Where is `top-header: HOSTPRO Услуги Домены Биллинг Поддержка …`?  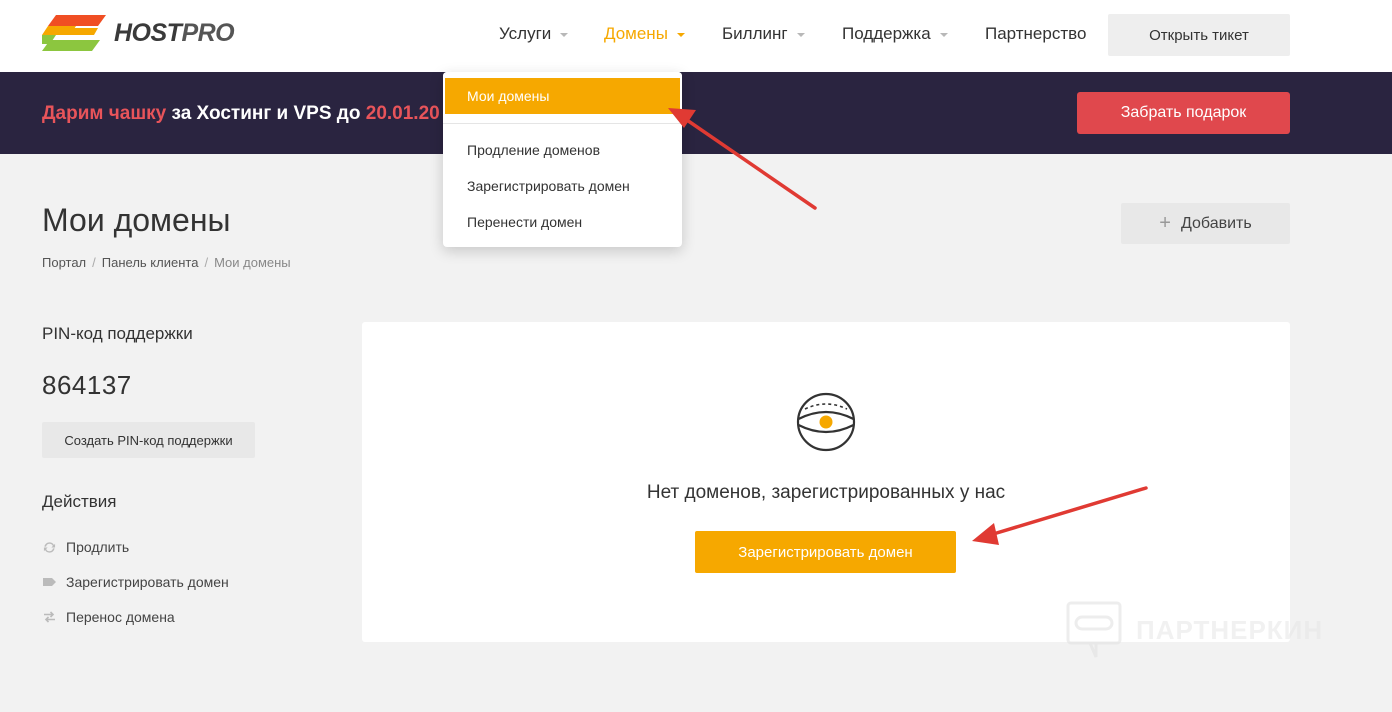 top-header: HOSTPRO Услуги Домены Биллинг Поддержка … is located at coordinates (696, 36).